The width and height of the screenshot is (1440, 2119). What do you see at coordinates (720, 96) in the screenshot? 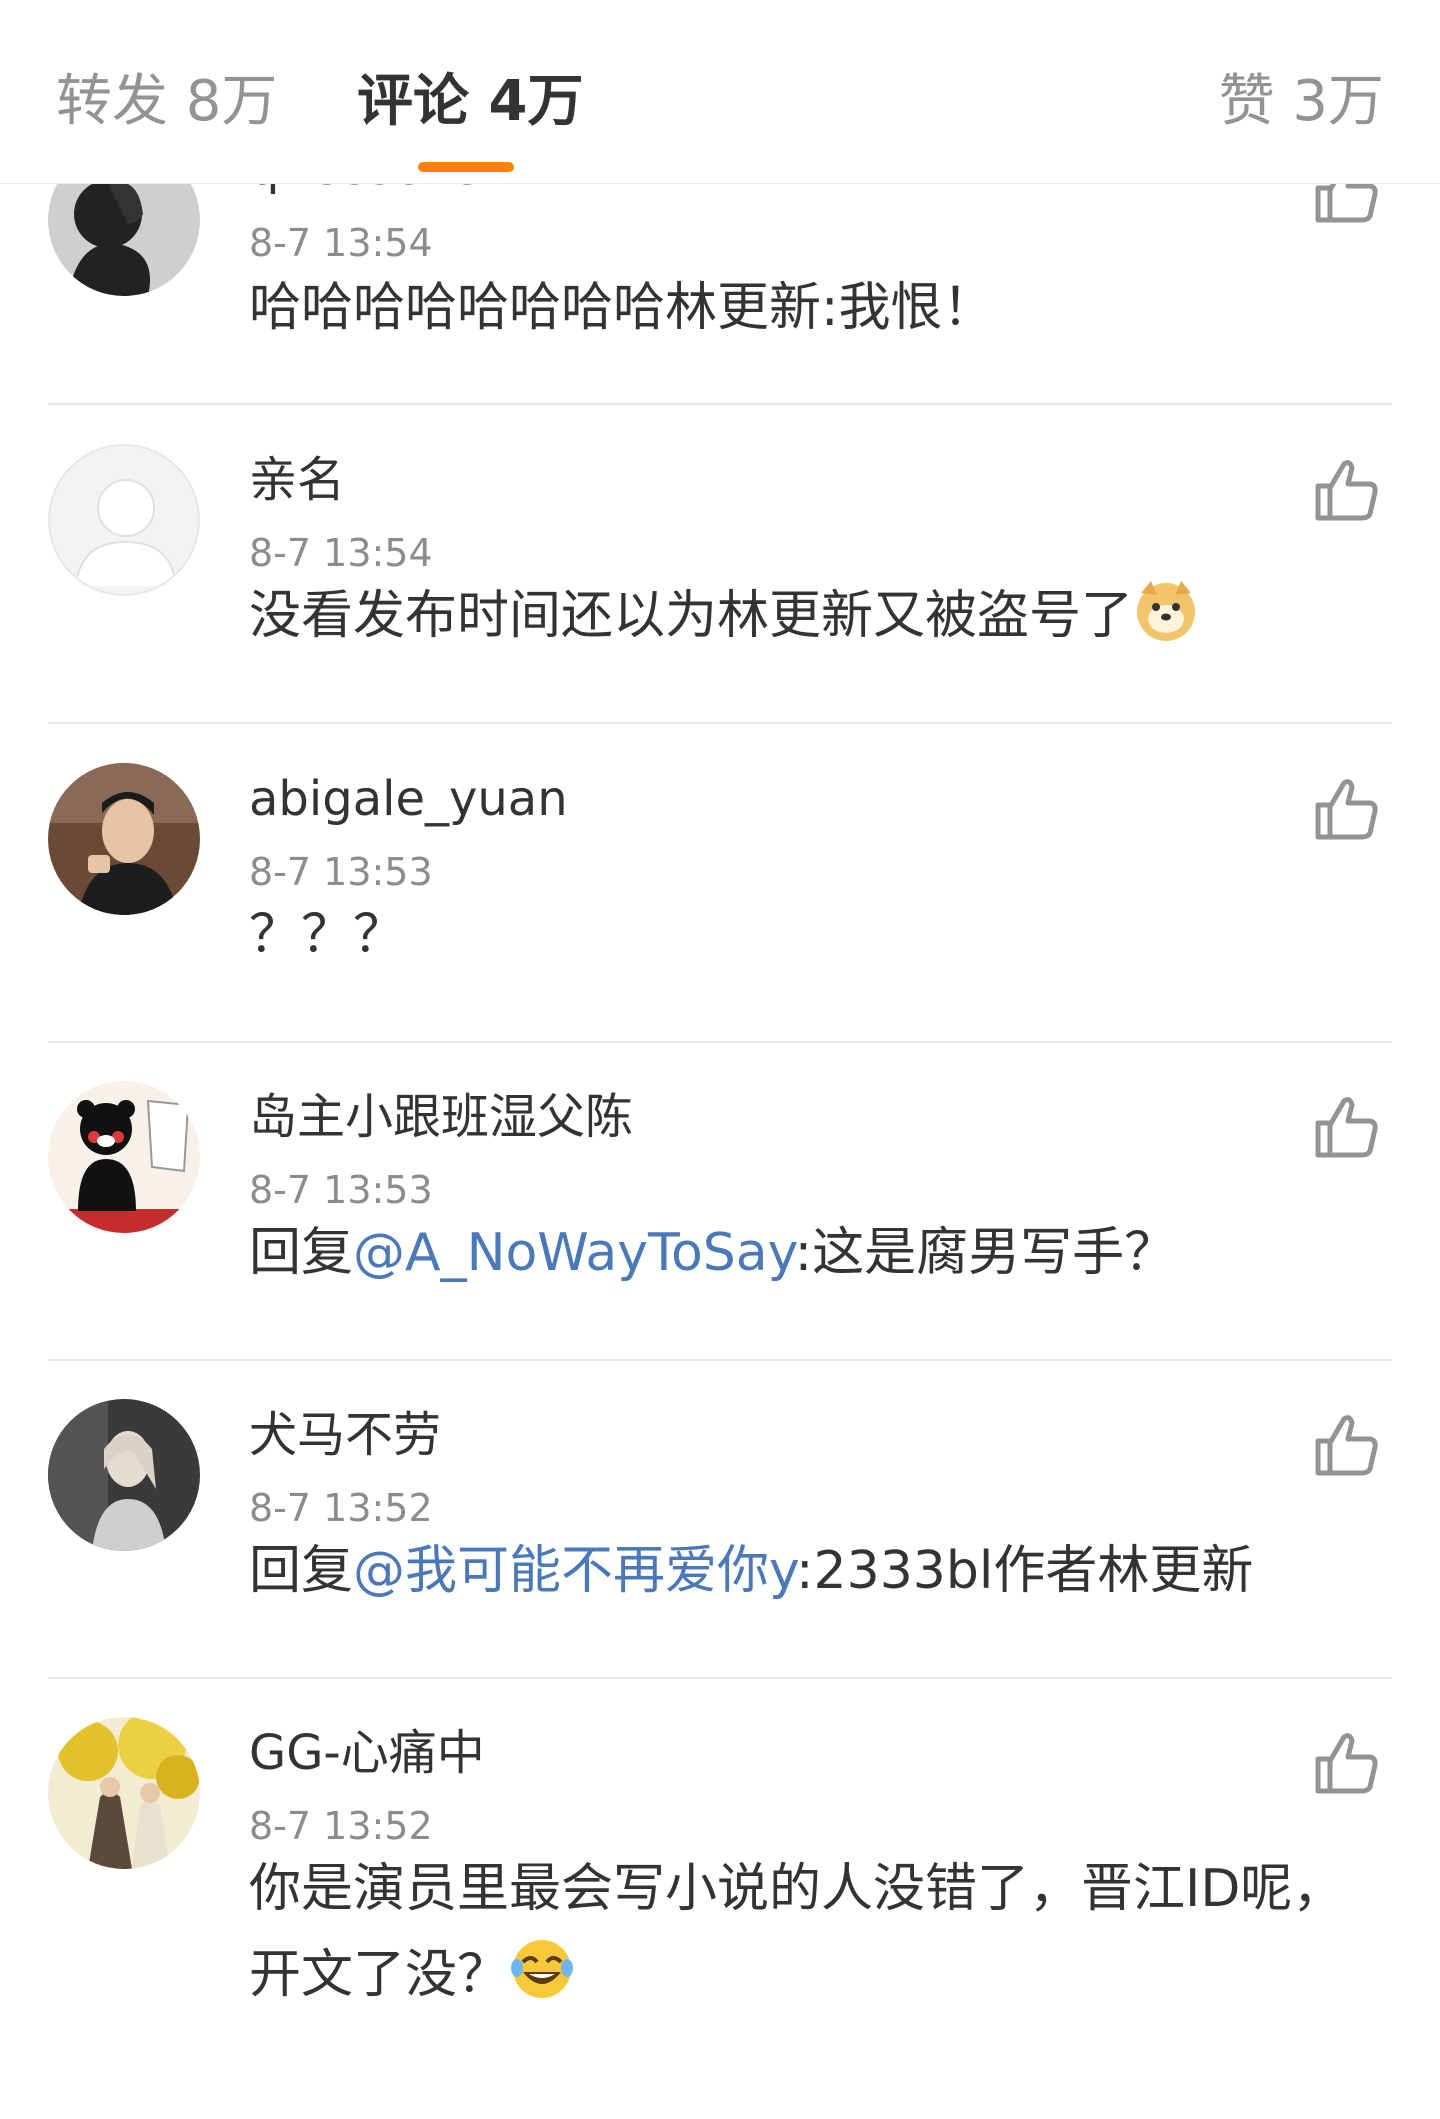
I see `tab-bar: 转发 8万 评论 4万 赞 3万` at bounding box center [720, 96].